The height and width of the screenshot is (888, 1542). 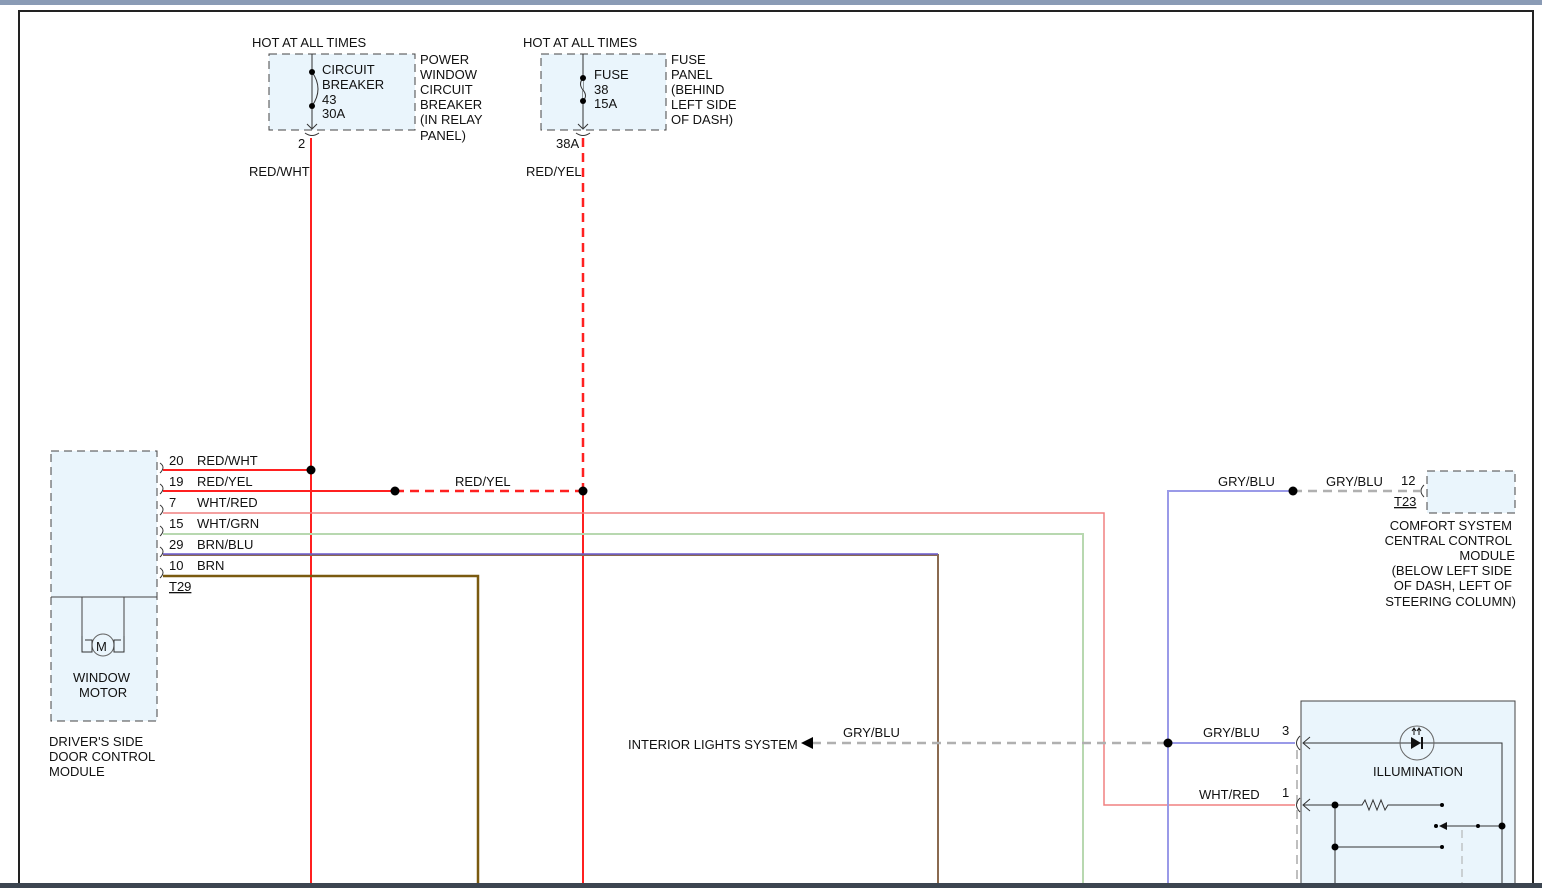 What do you see at coordinates (101, 646) in the screenshot?
I see `motor-symbol: M` at bounding box center [101, 646].